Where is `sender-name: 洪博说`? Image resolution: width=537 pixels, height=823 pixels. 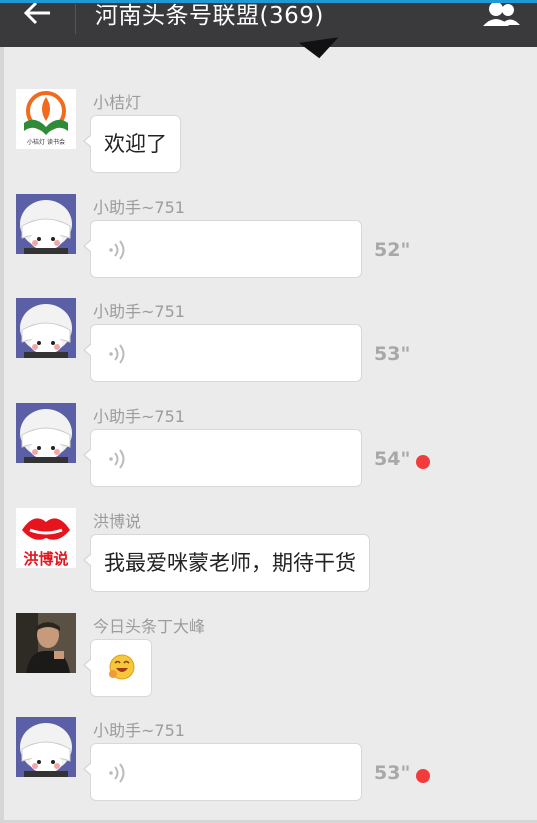 sender-name: 洪博说 is located at coordinates (117, 521).